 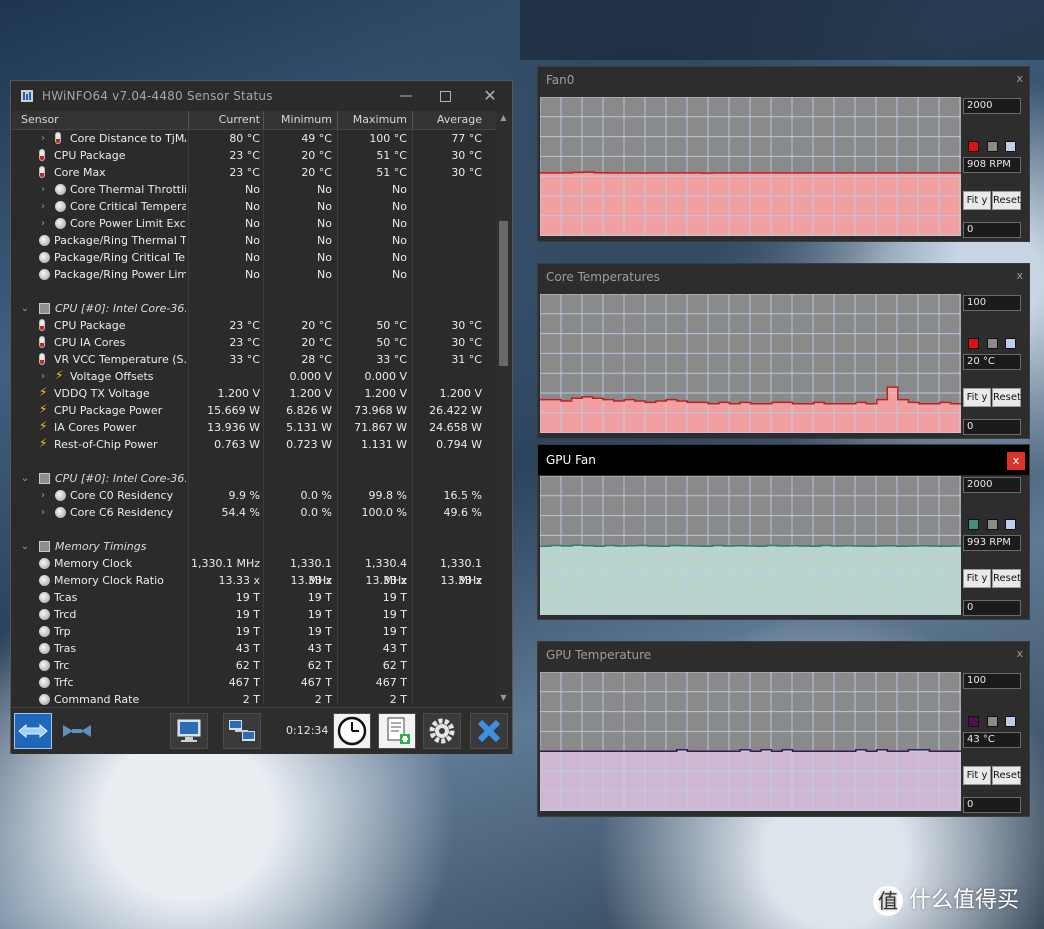 I want to click on sensor-monitor-button, so click(x=189, y=731).